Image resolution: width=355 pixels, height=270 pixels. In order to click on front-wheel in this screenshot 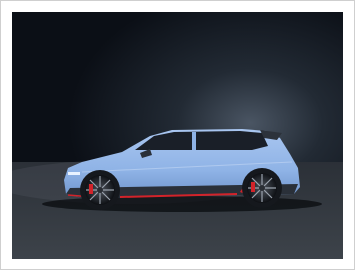, I will do `click(100, 190)`.